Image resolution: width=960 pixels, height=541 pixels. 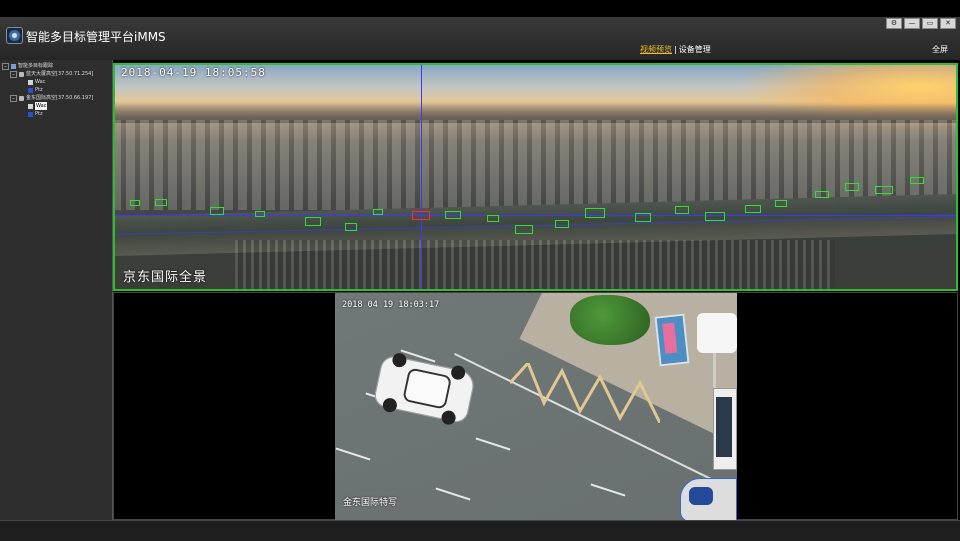 What do you see at coordinates (36, 66) in the screenshot?
I see `tree-root-label: 智能多目标跟踪` at bounding box center [36, 66].